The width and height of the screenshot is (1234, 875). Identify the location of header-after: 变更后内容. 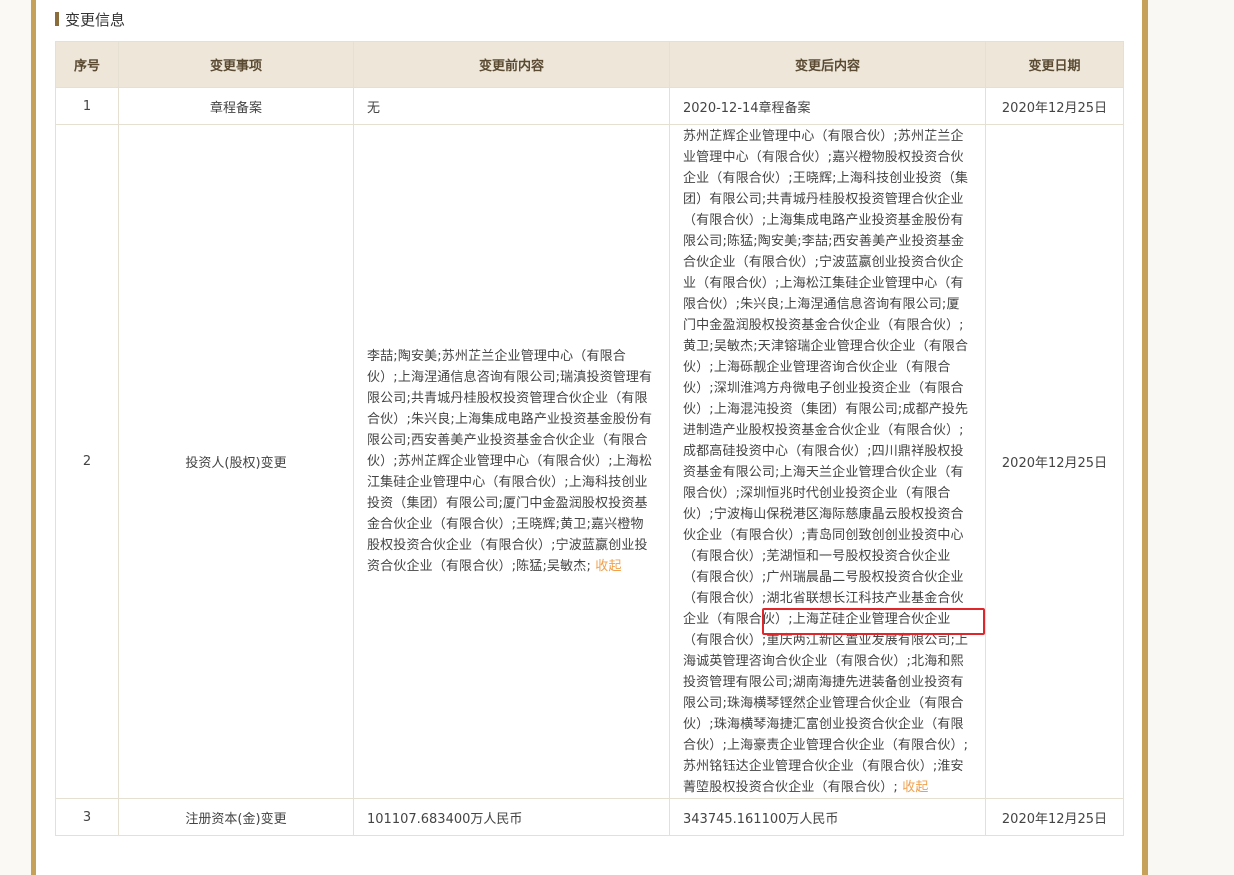
(827, 64).